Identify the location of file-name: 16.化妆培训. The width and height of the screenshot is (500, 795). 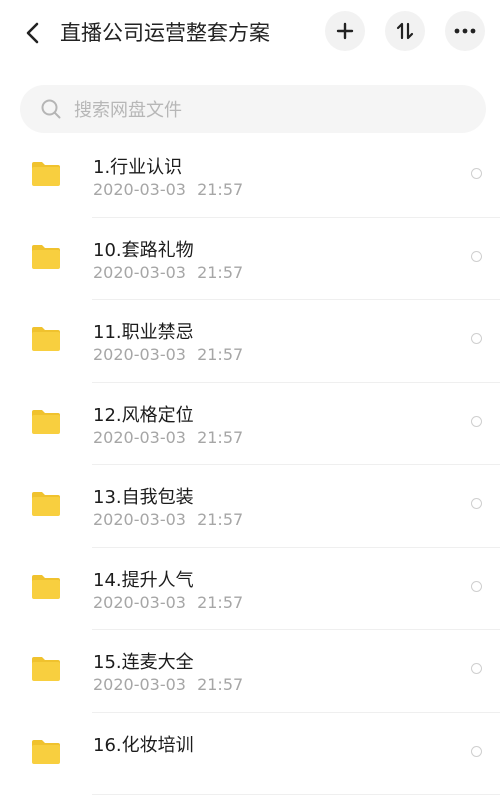
(143, 744).